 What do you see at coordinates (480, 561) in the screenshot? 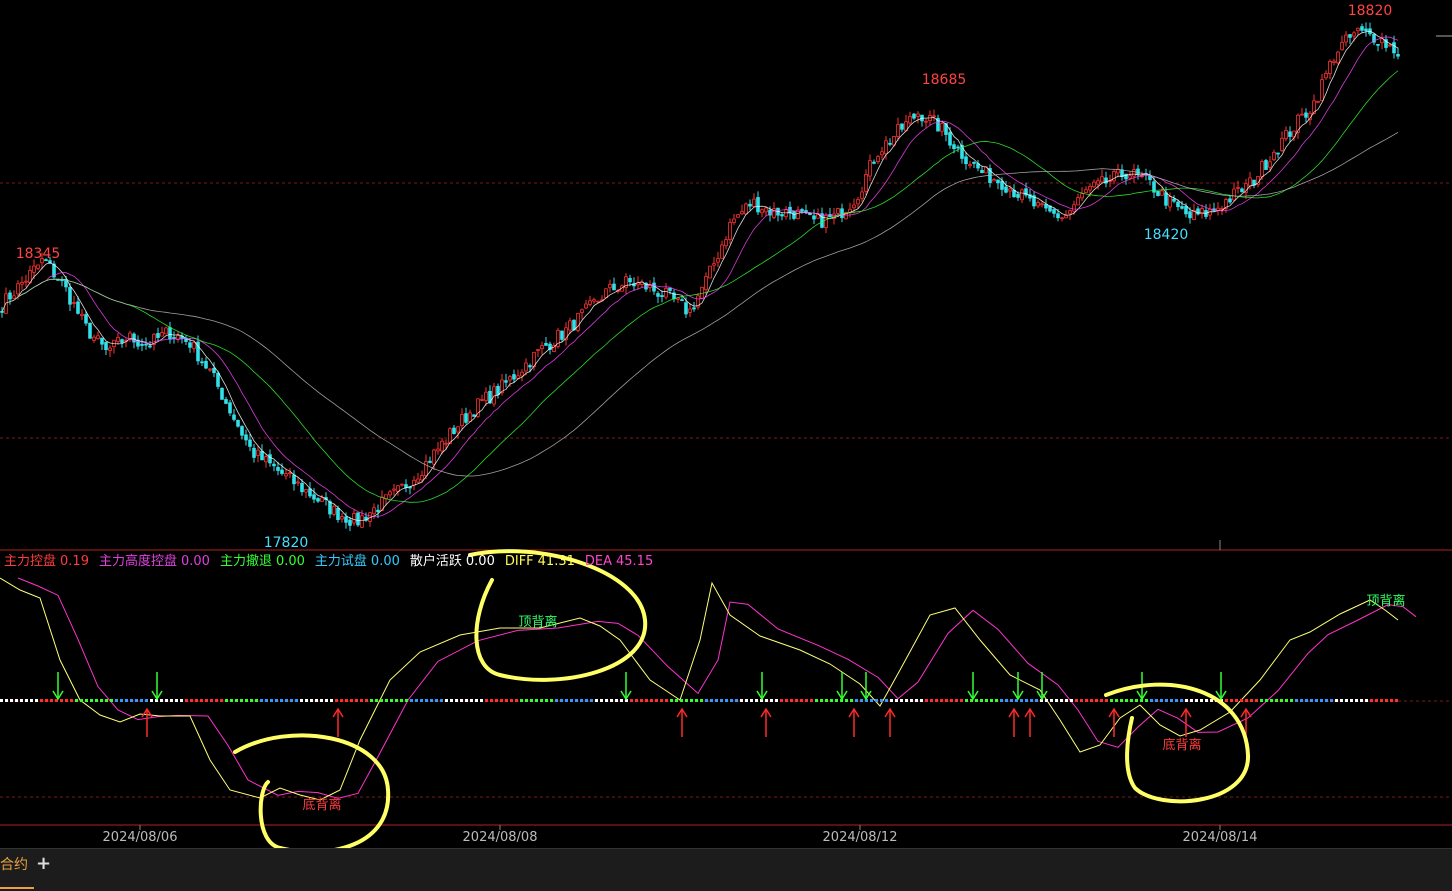
I see `legend-value-4: 0.00` at bounding box center [480, 561].